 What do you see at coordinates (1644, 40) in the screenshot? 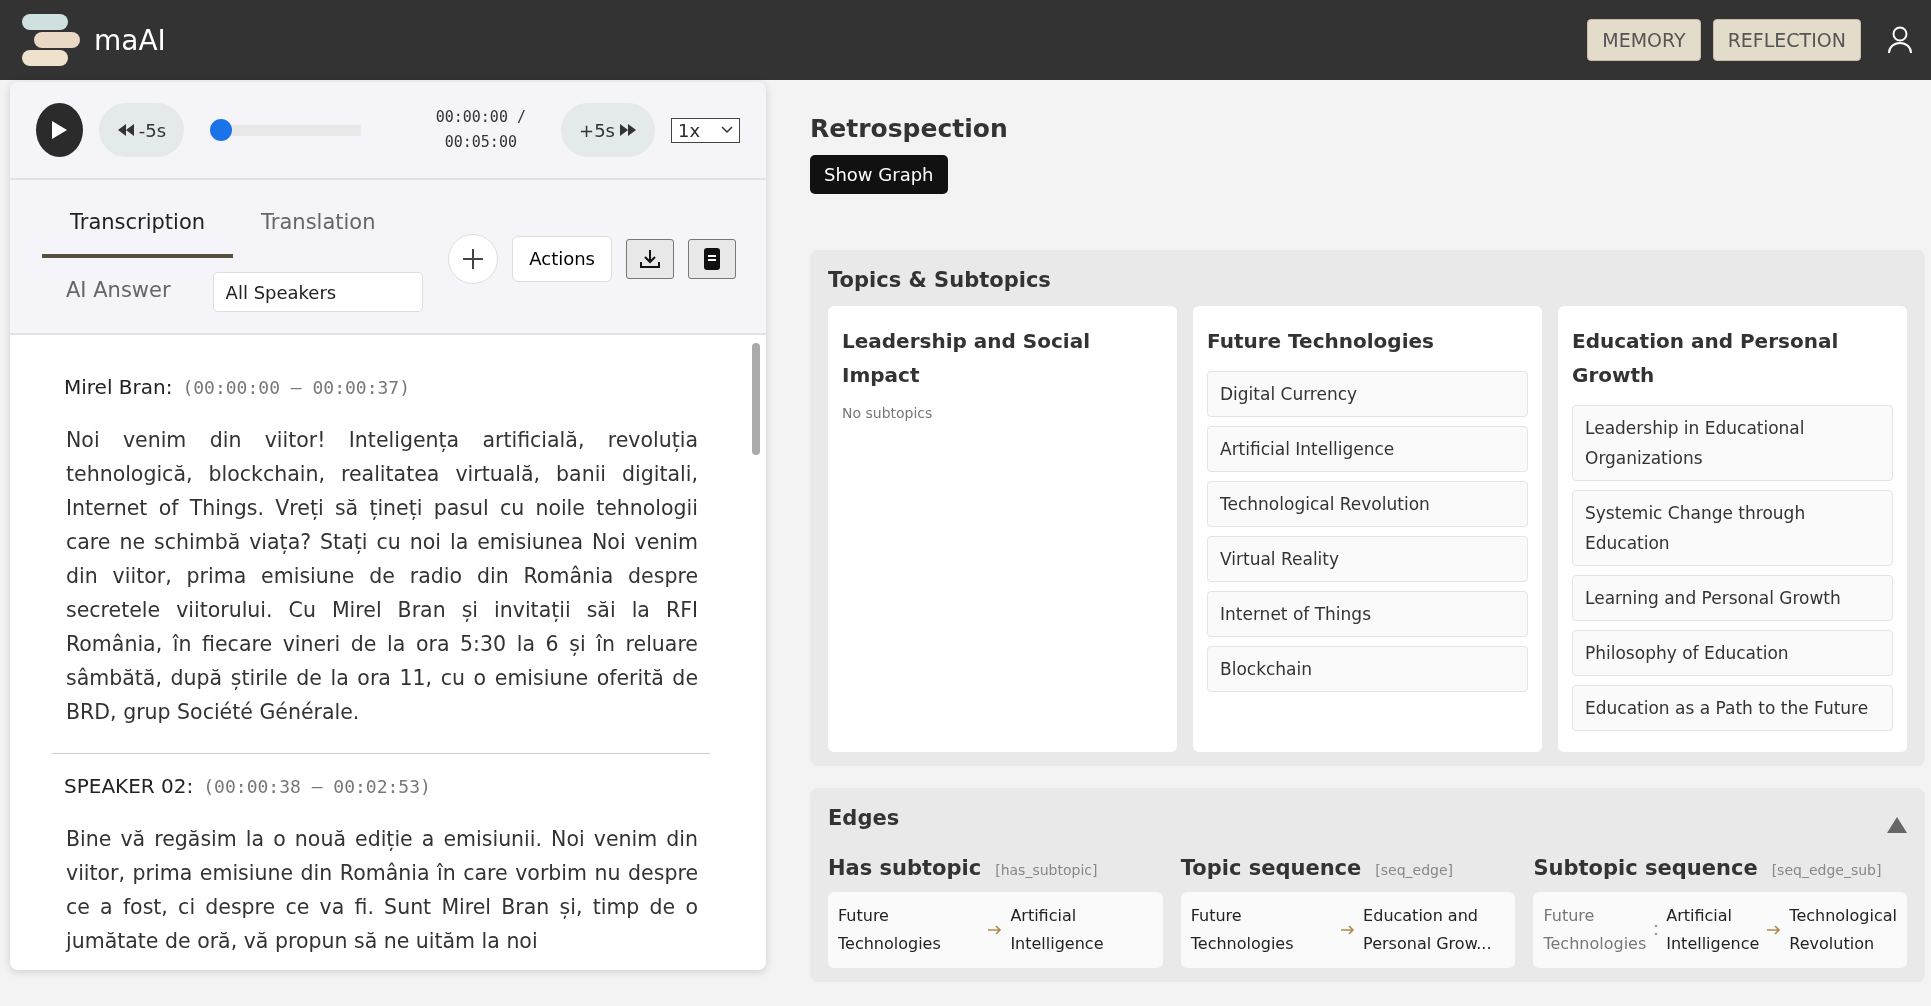
I see `header-button: MEMORY` at bounding box center [1644, 40].